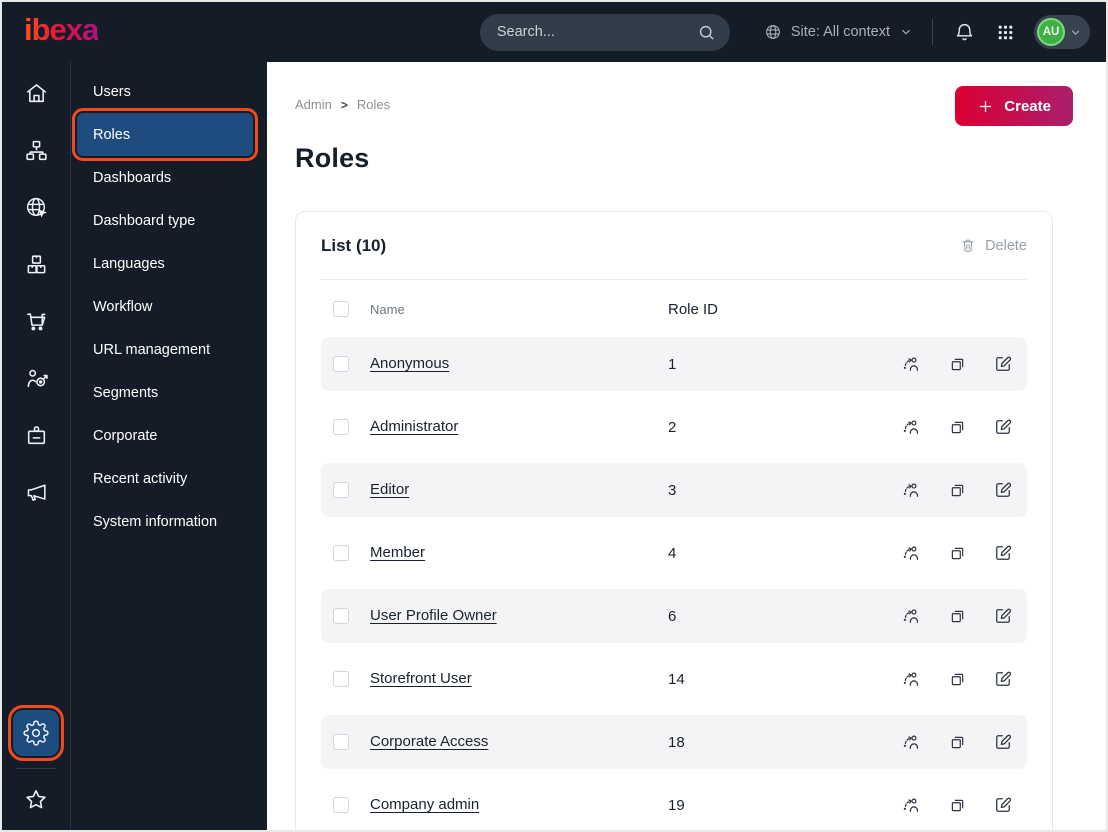  I want to click on role-id-value: 2, so click(672, 427).